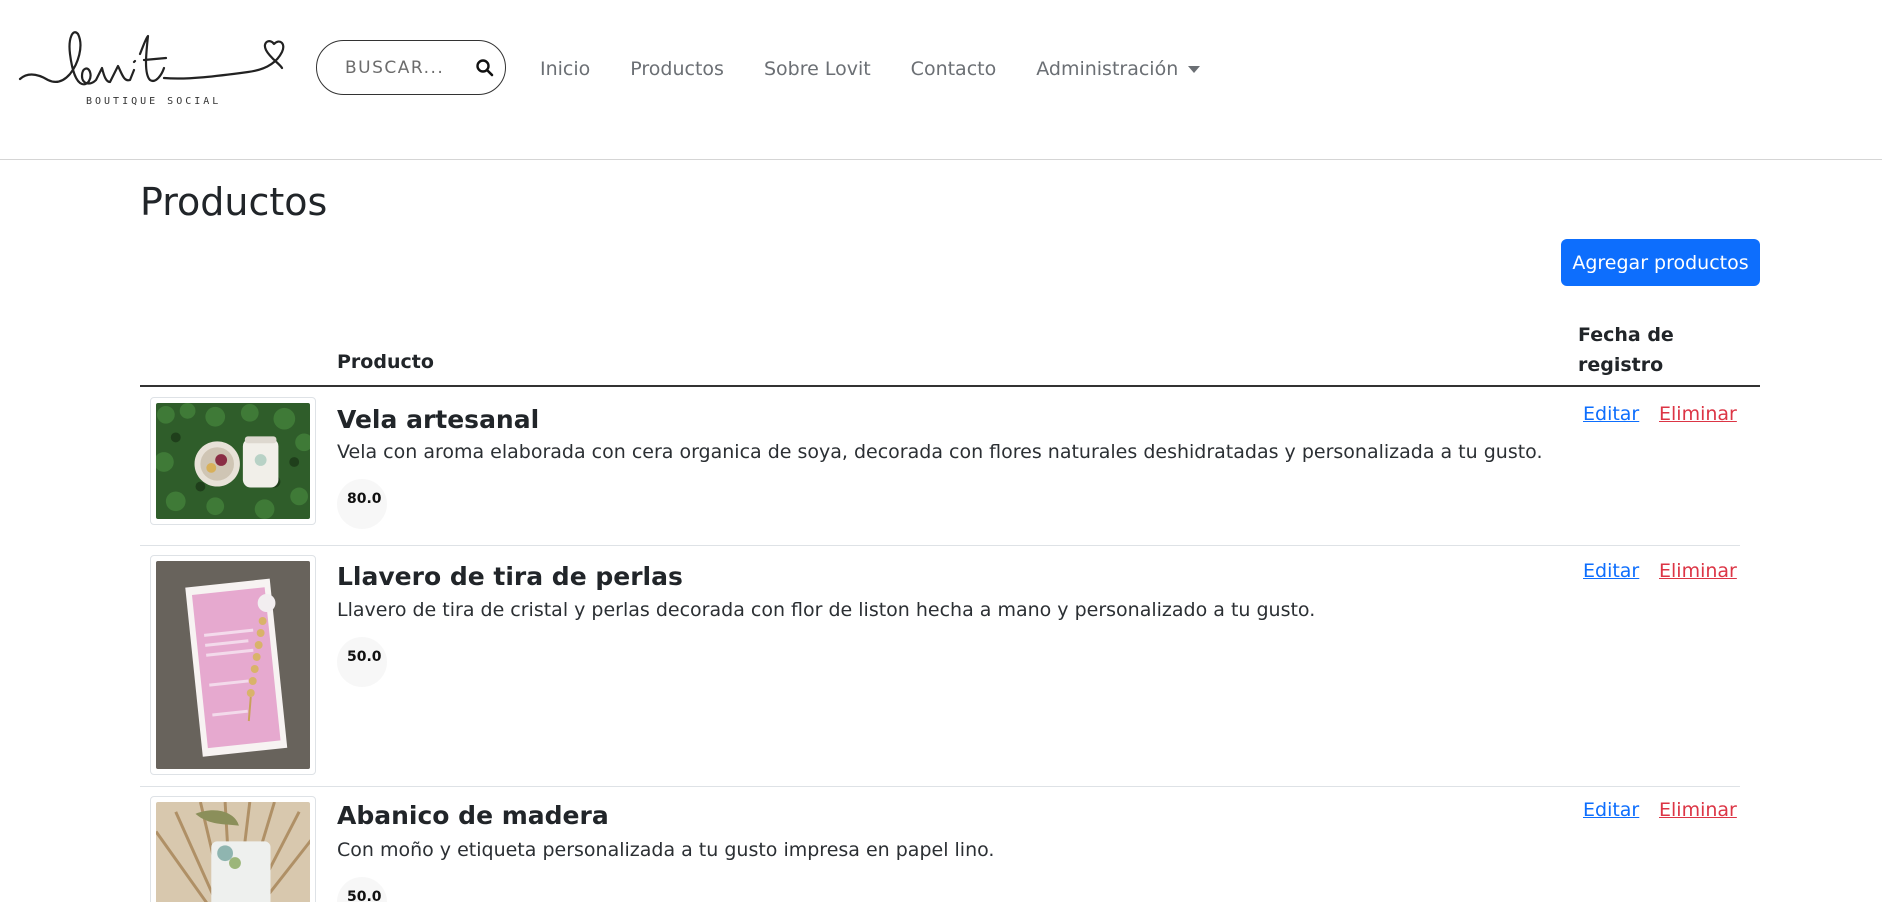 This screenshot has height=902, width=1882. What do you see at coordinates (1107, 69) in the screenshot?
I see `nav-administracion-label: Administración` at bounding box center [1107, 69].